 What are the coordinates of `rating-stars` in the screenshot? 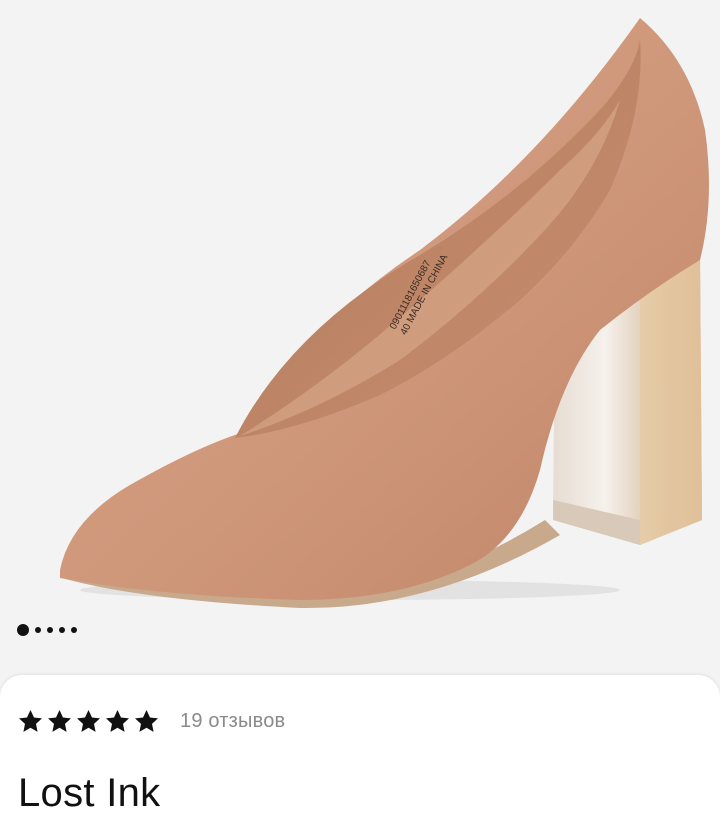 It's located at (88, 721).